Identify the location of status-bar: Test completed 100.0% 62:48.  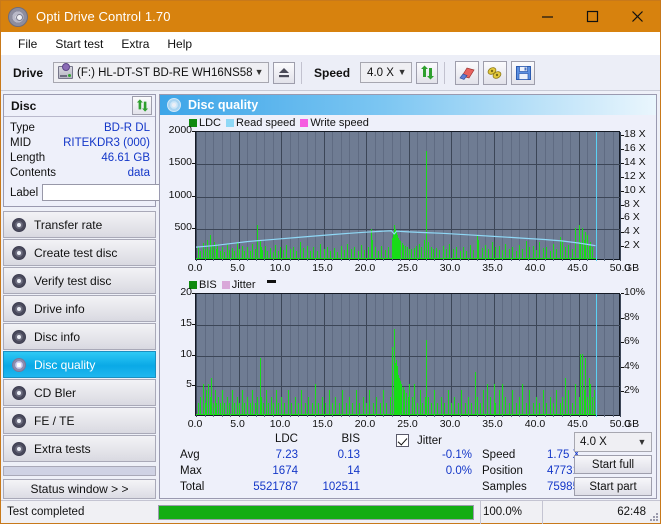
(330, 512).